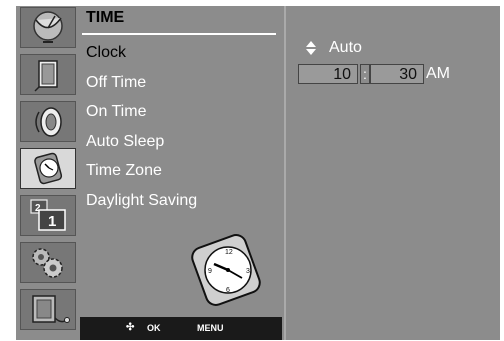 The image size is (504, 341). I want to click on time-category-button, so click(48, 168).